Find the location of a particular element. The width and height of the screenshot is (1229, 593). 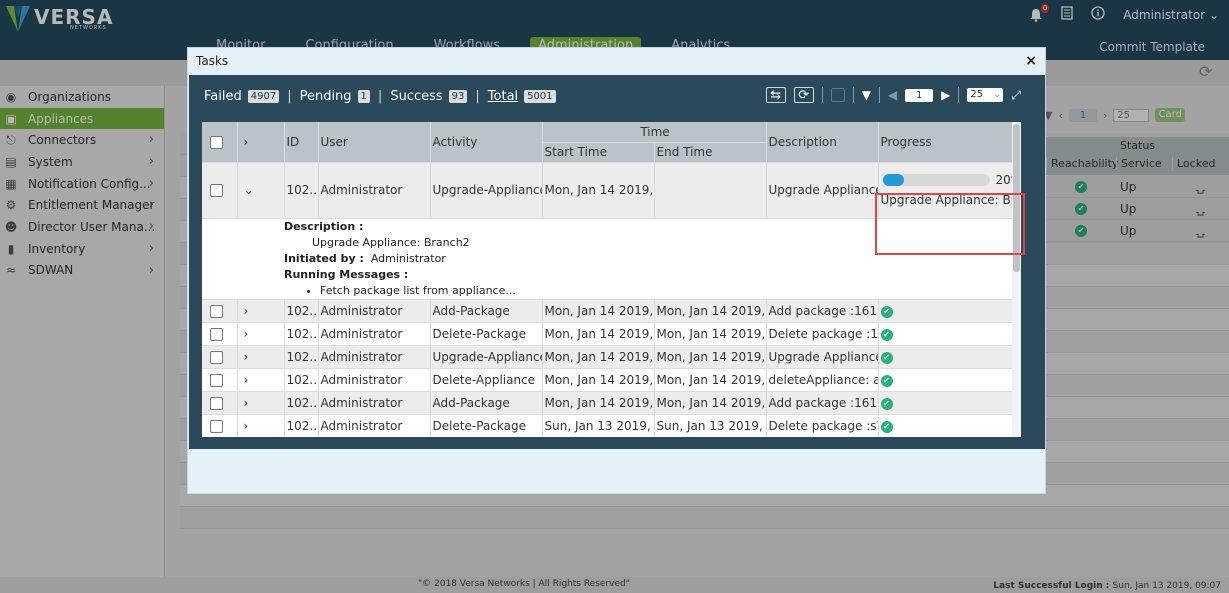

prev-page-icon: ◀ is located at coordinates (892, 95).